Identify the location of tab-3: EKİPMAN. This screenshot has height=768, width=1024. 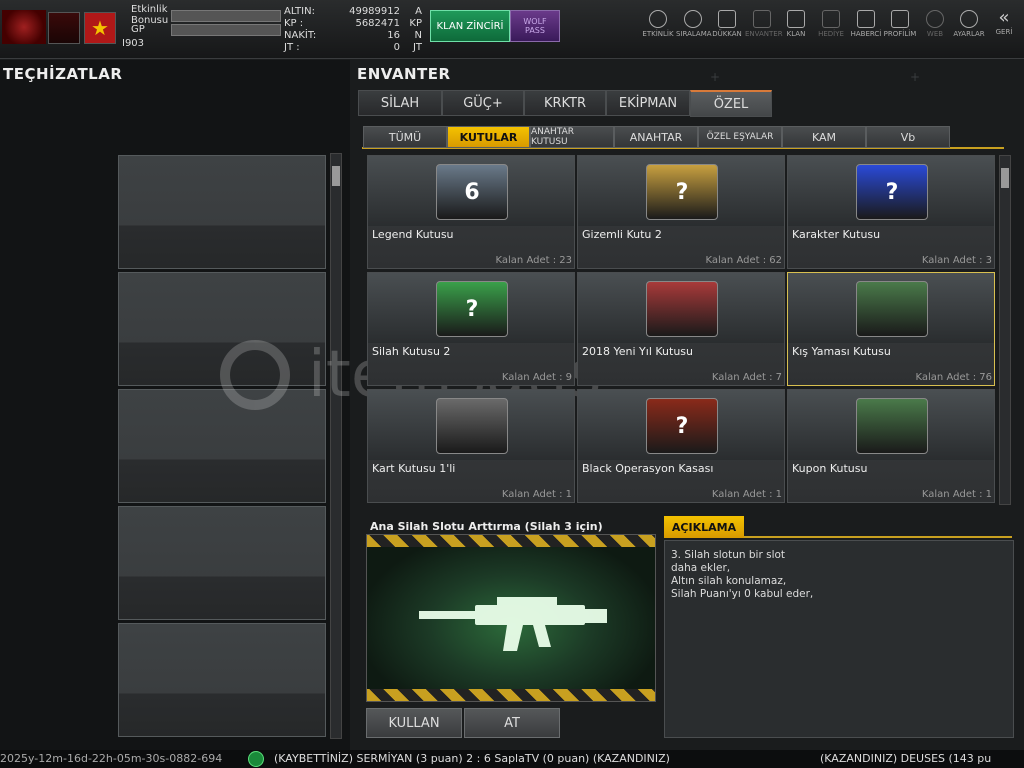
(648, 103).